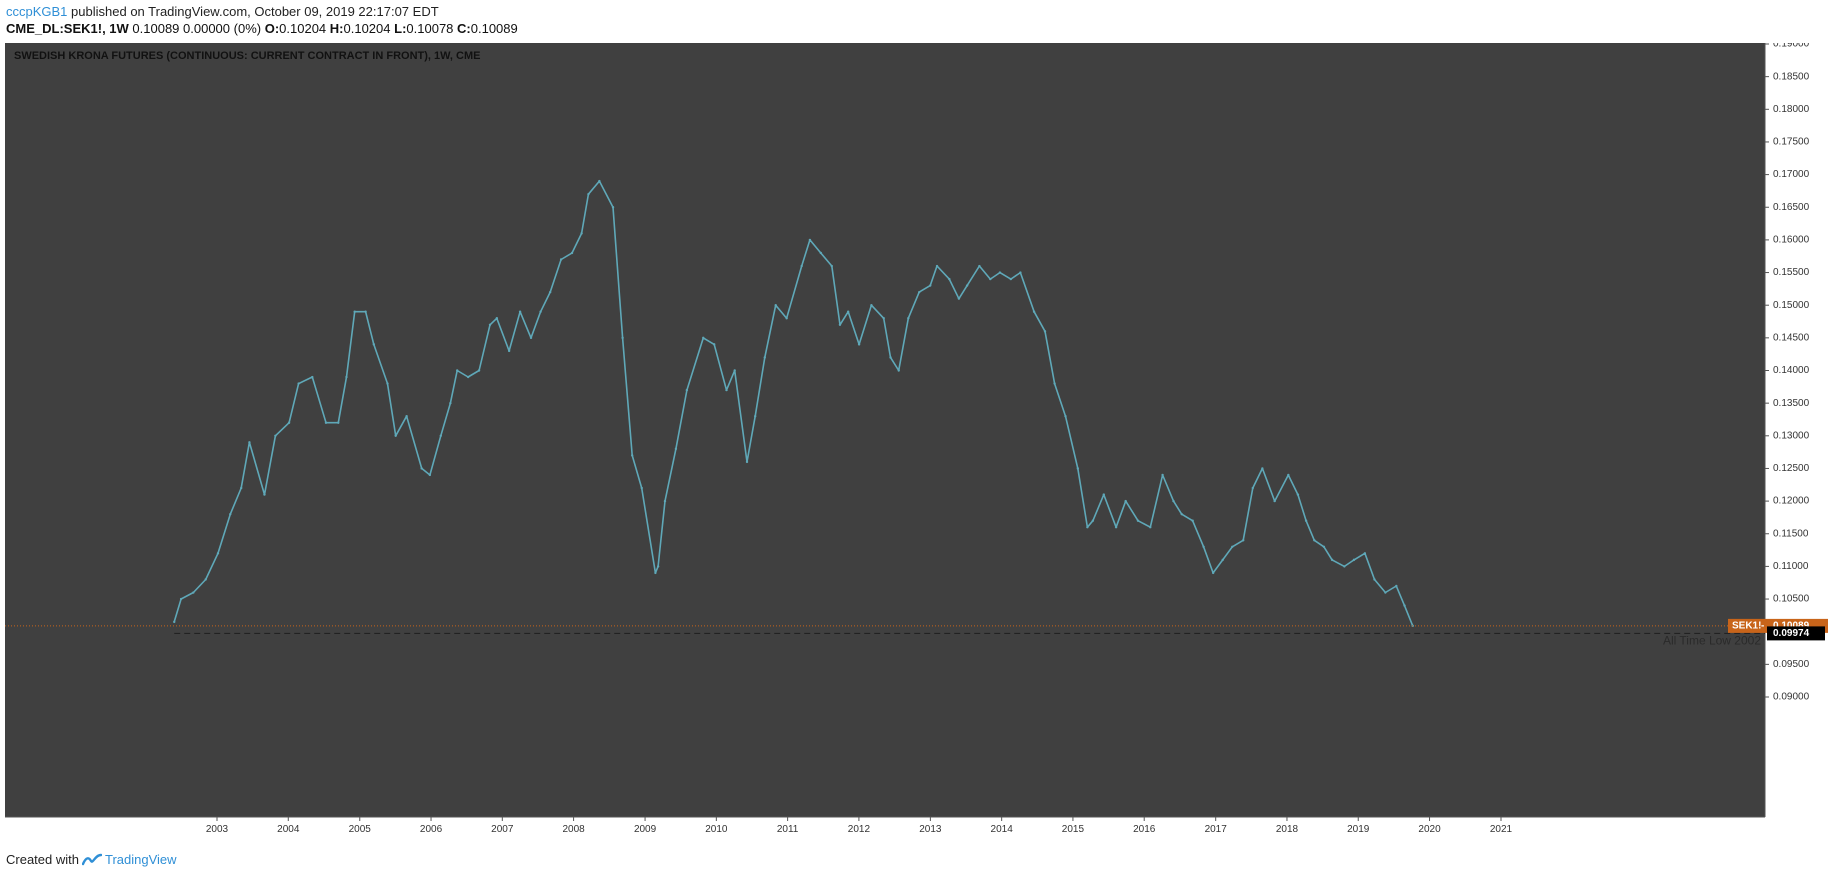 This screenshot has height=877, width=1828. I want to click on x-tick-label: 2009, so click(645, 829).